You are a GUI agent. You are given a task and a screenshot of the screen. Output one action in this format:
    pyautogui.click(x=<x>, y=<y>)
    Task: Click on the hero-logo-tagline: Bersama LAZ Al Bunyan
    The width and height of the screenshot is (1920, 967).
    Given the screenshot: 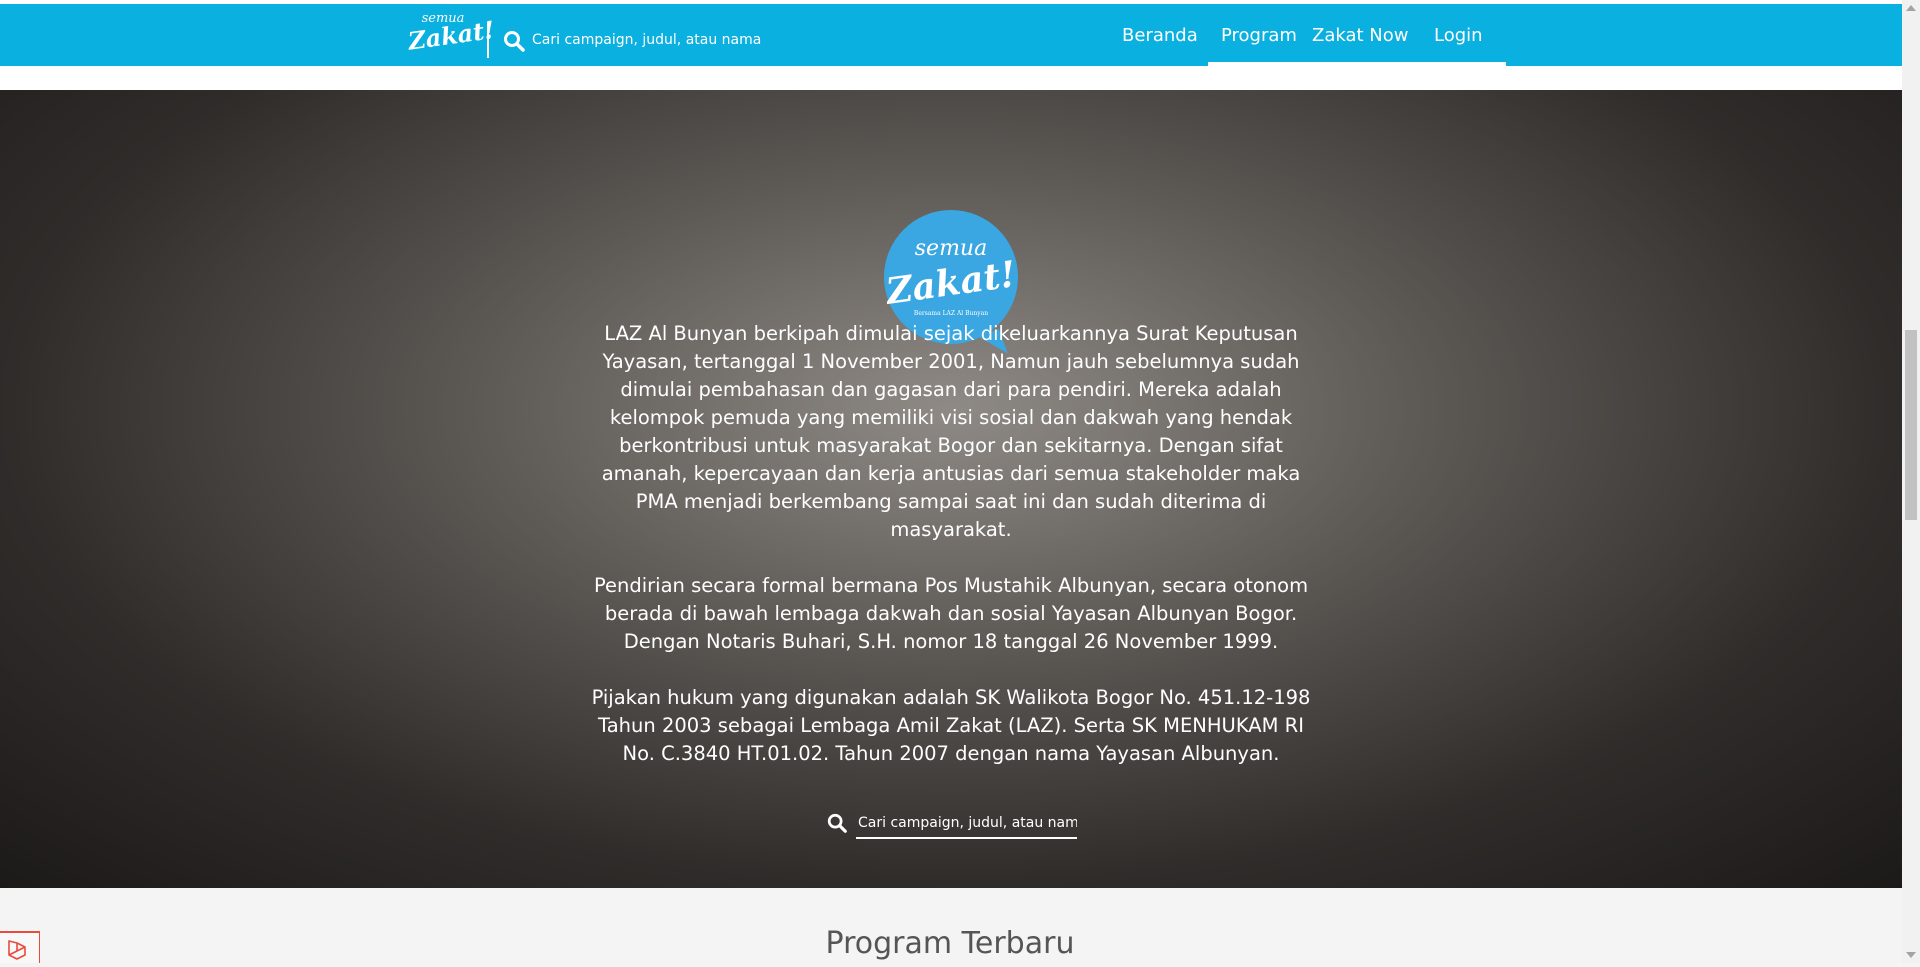 What is the action you would take?
    pyautogui.click(x=951, y=313)
    